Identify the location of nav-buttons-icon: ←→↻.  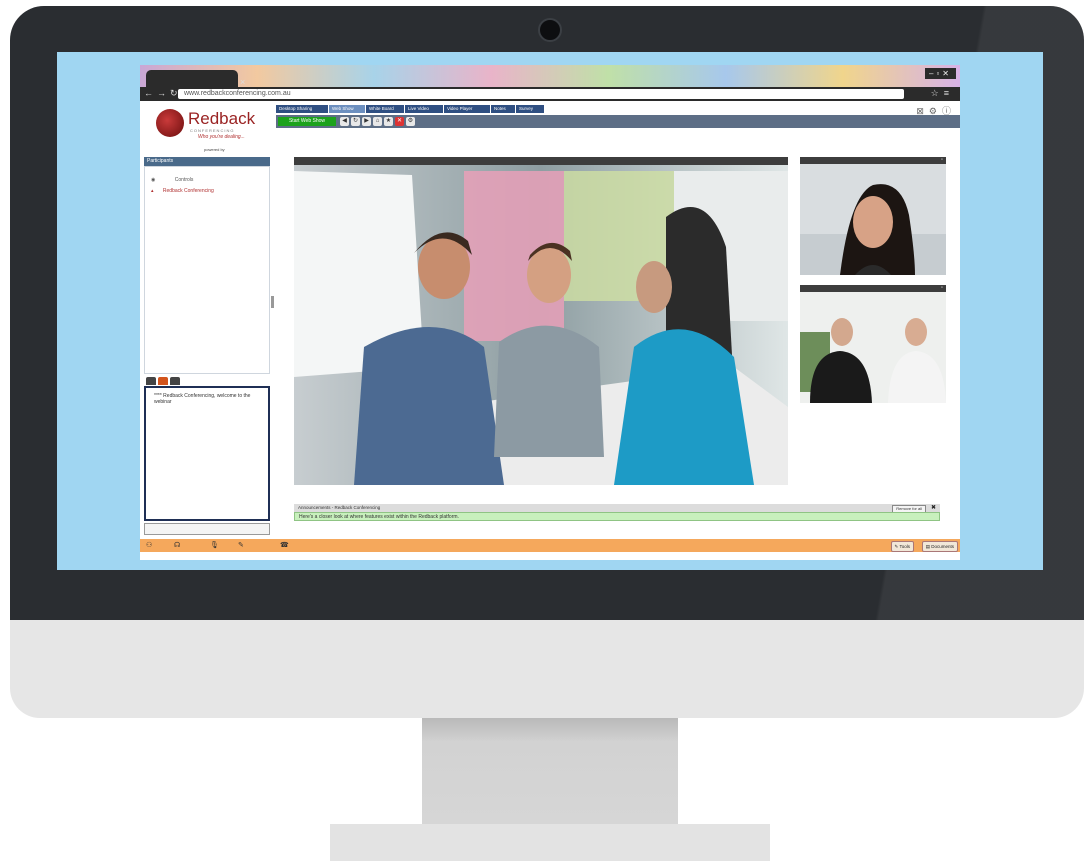
(163, 93).